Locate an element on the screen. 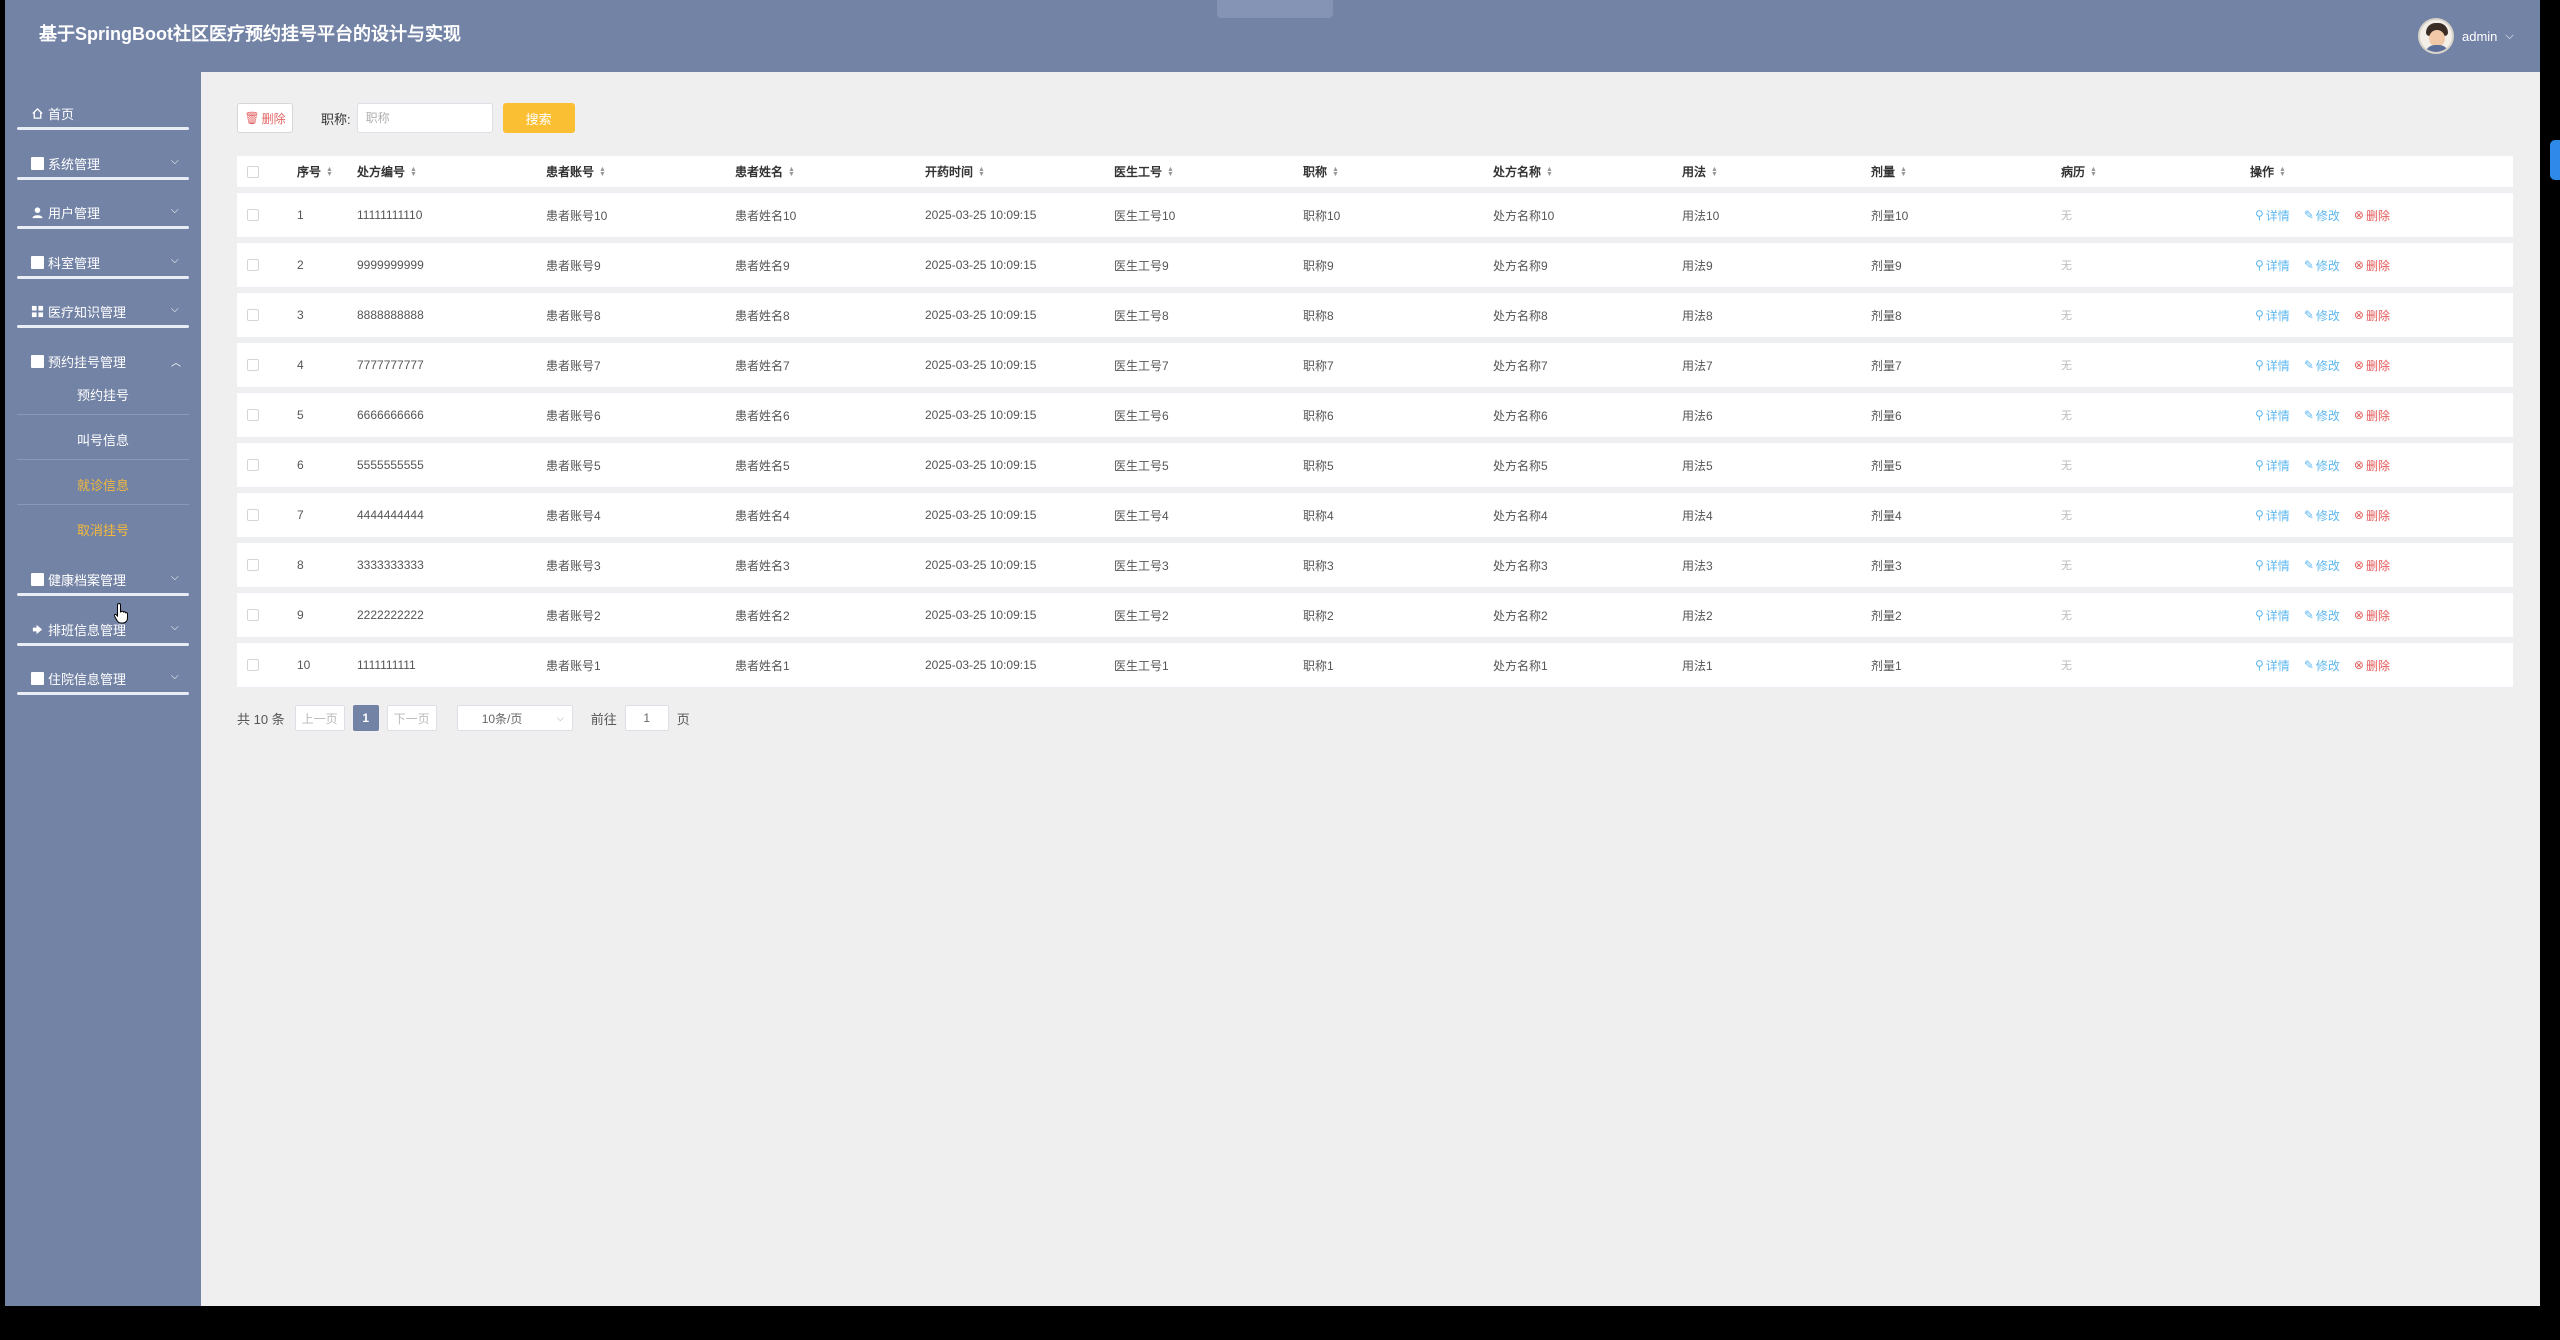 The image size is (2560, 1340). header-col-usage: 用法 ▲ ▼ is located at coordinates (1700, 171).